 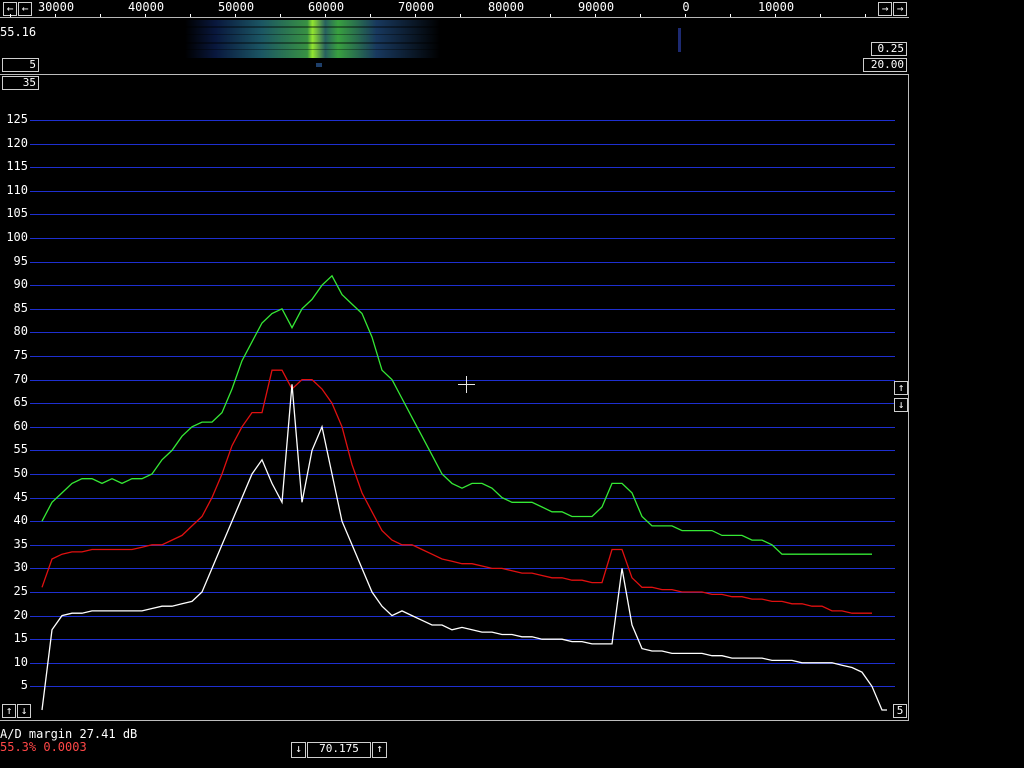 I want to click on scroll-right-button: →, so click(x=885, y=9).